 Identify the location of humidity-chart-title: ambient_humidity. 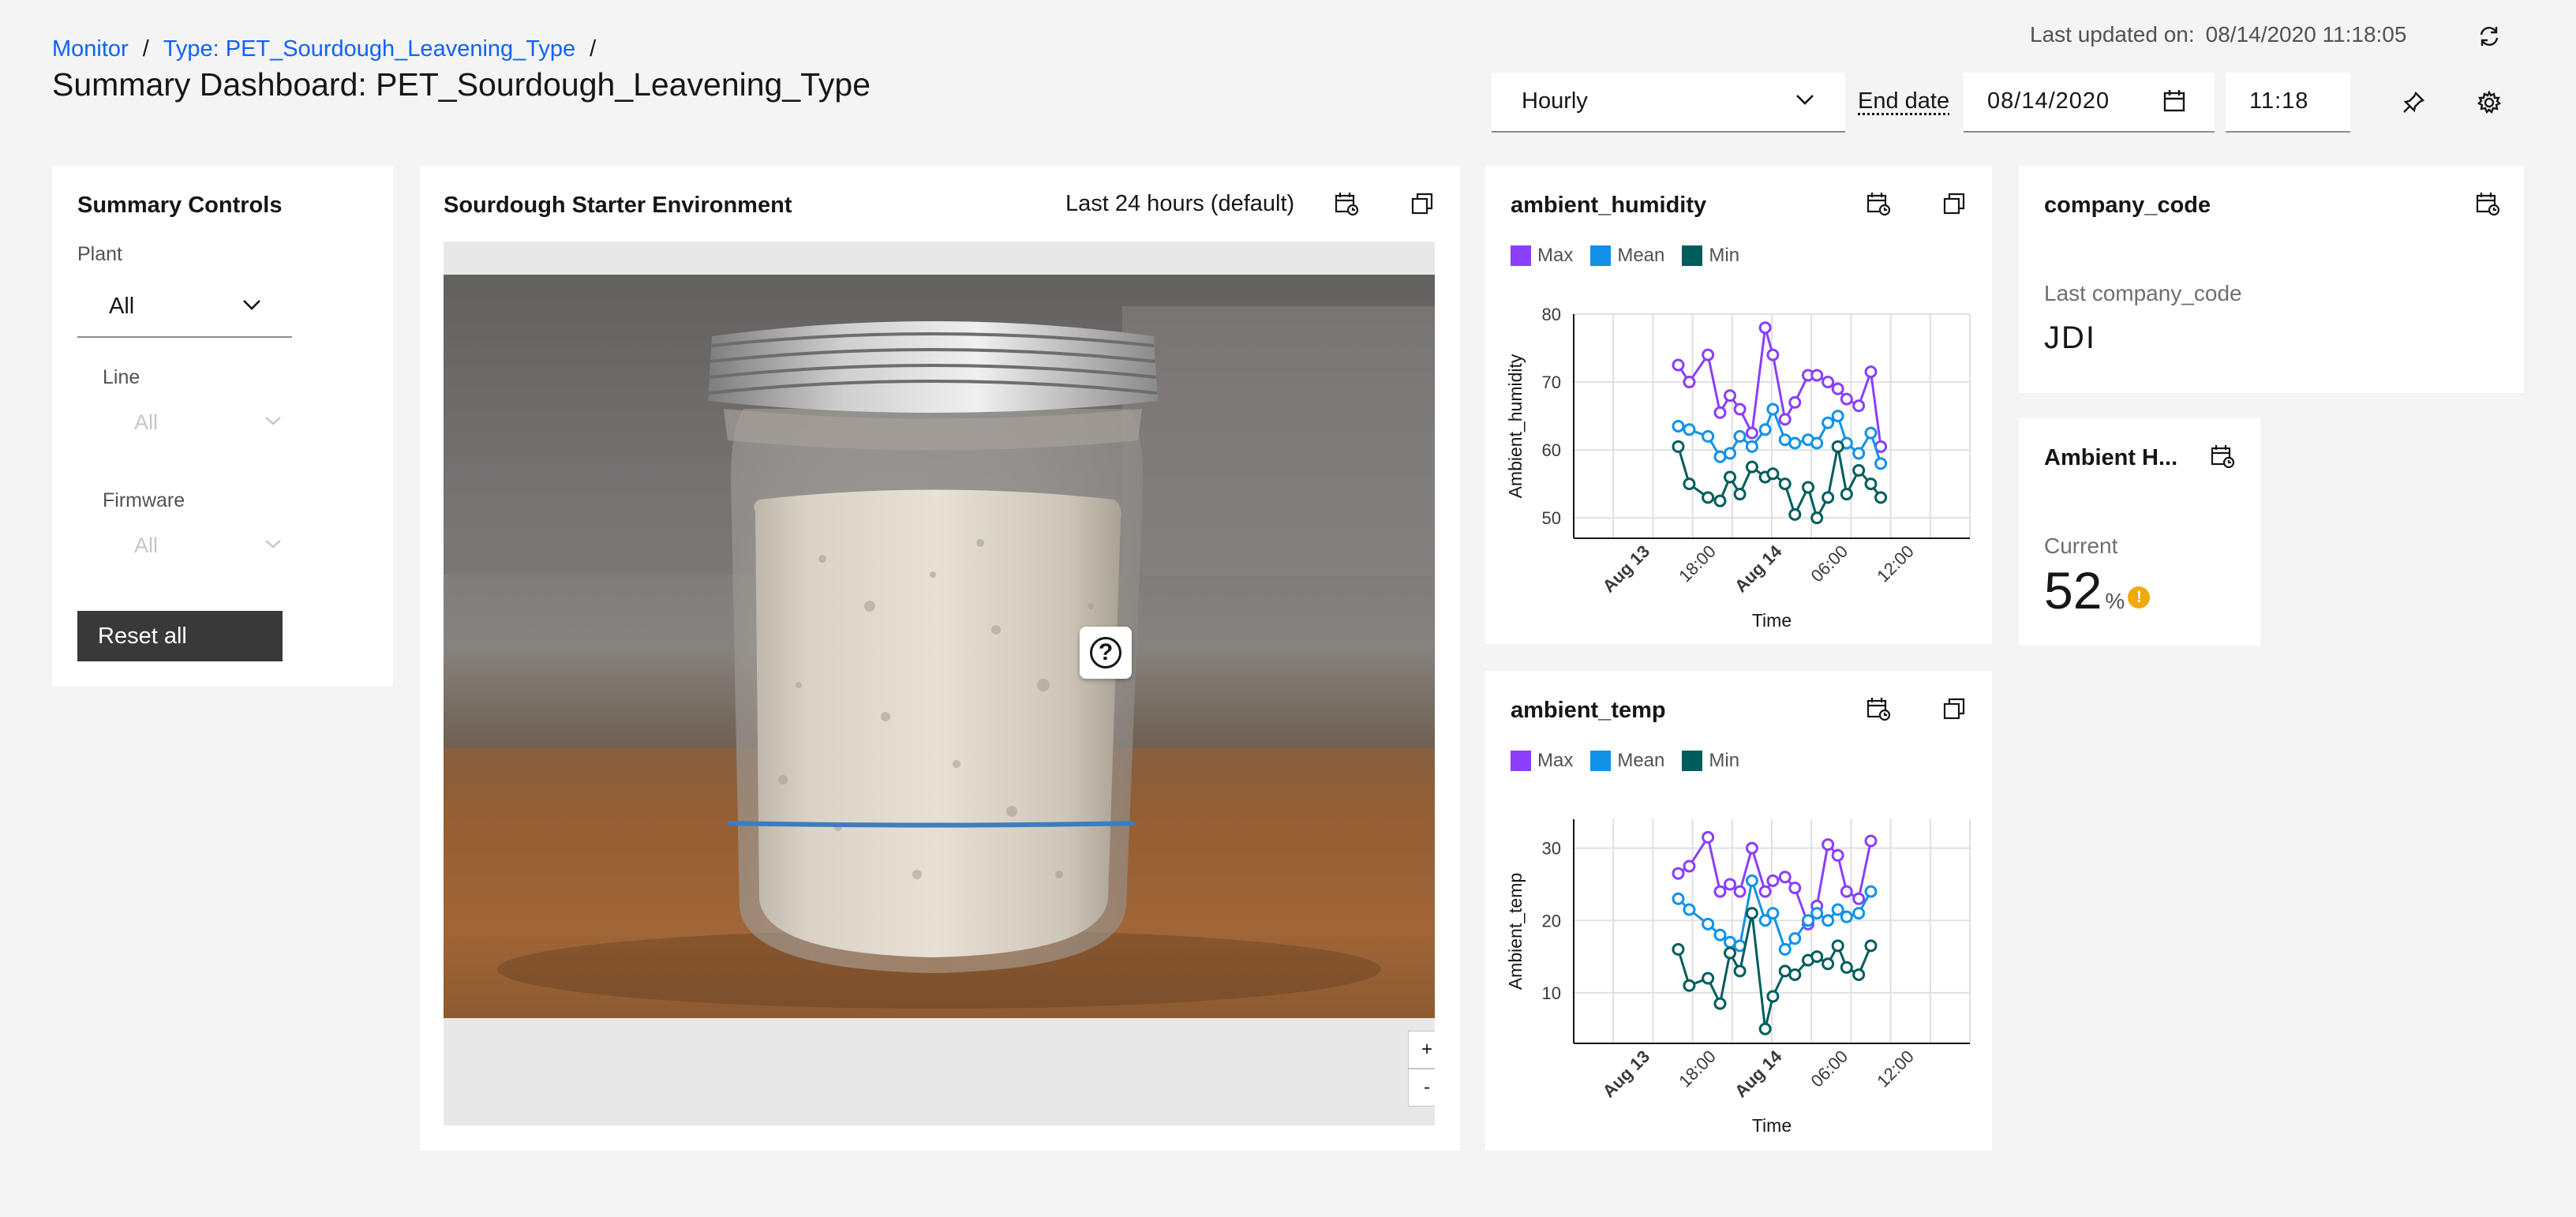
(1609, 205).